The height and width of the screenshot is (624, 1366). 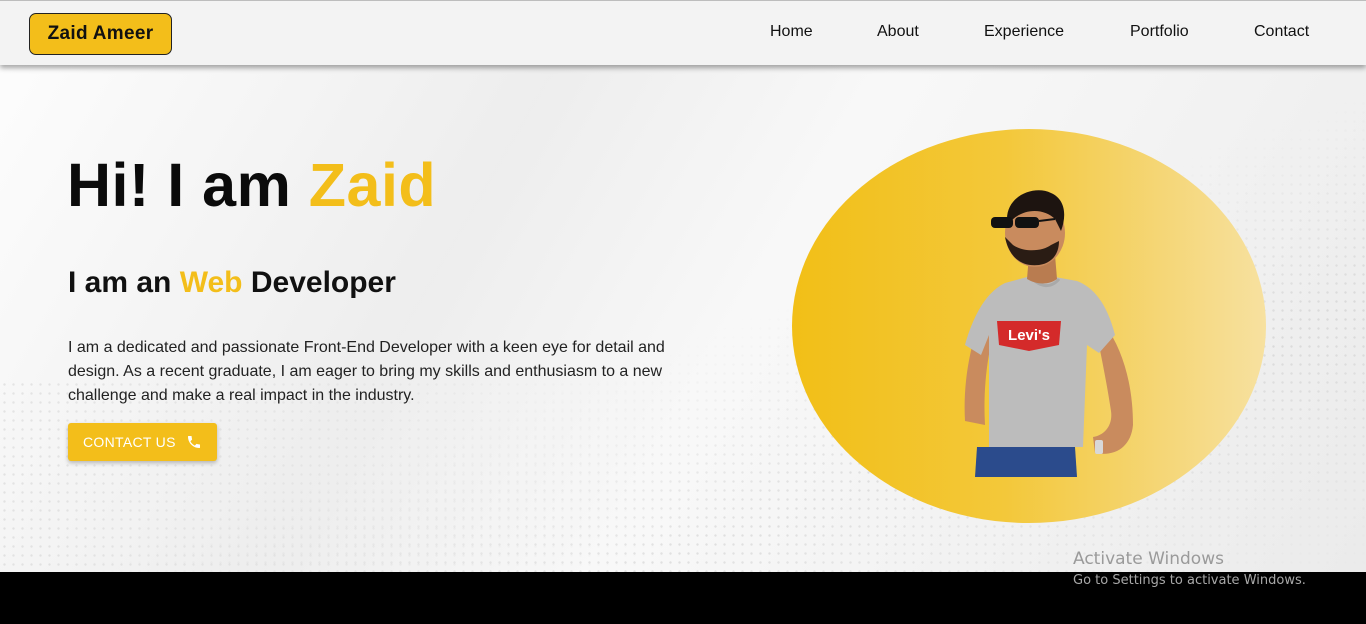 I want to click on hero-title: Hi! I am Zaid, so click(x=251, y=185).